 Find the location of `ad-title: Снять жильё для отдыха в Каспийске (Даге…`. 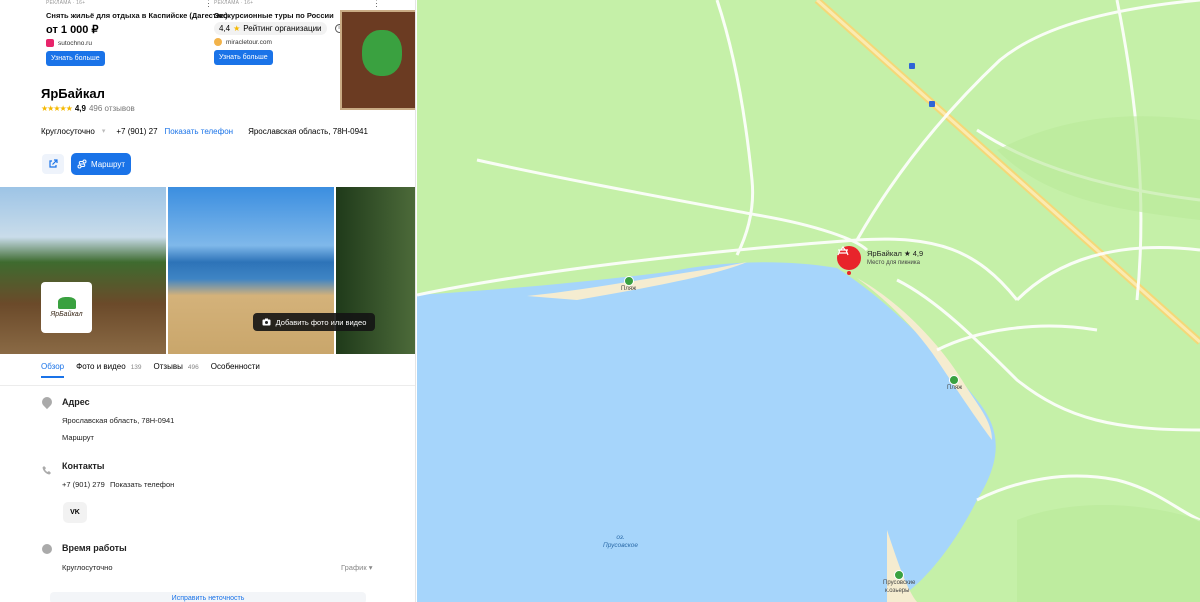

ad-title: Снять жильё для отдыха в Каспийске (Даге… is located at coordinates (137, 15).